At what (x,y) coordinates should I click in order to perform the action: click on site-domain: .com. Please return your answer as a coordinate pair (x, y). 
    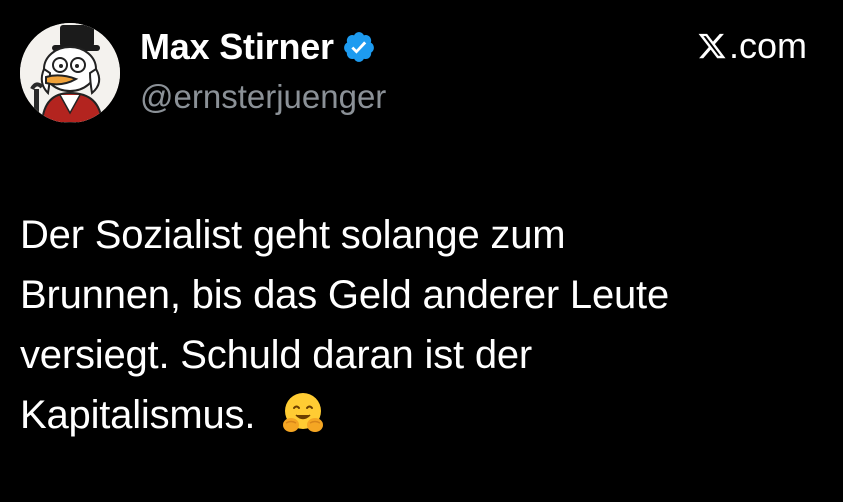
    Looking at the image, I should click on (767, 45).